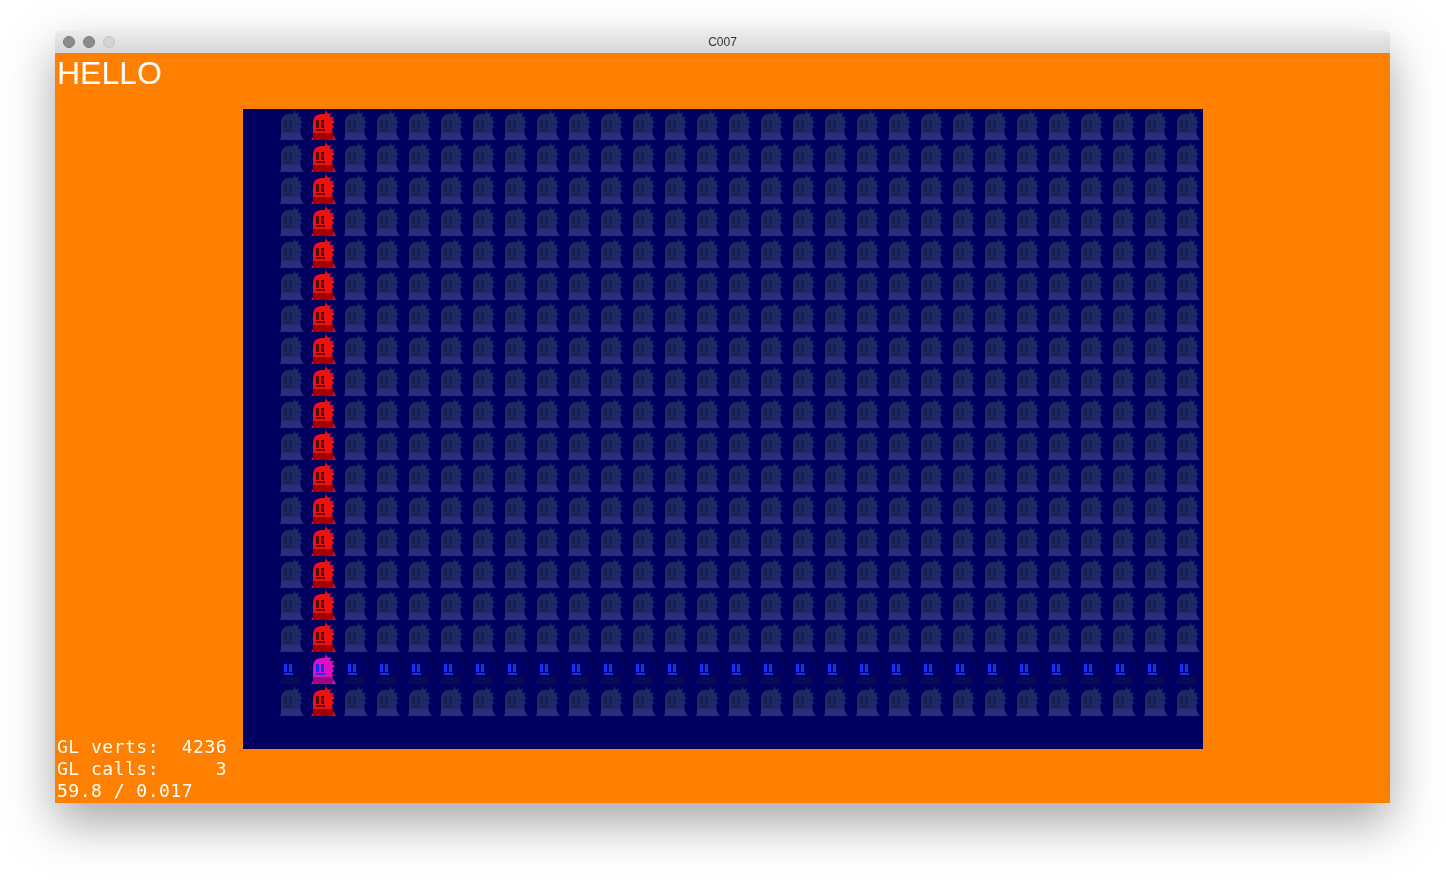 Image resolution: width=1446 pixels, height=884 pixels. I want to click on stats-line: 59.8 / 0.017, so click(126, 791).